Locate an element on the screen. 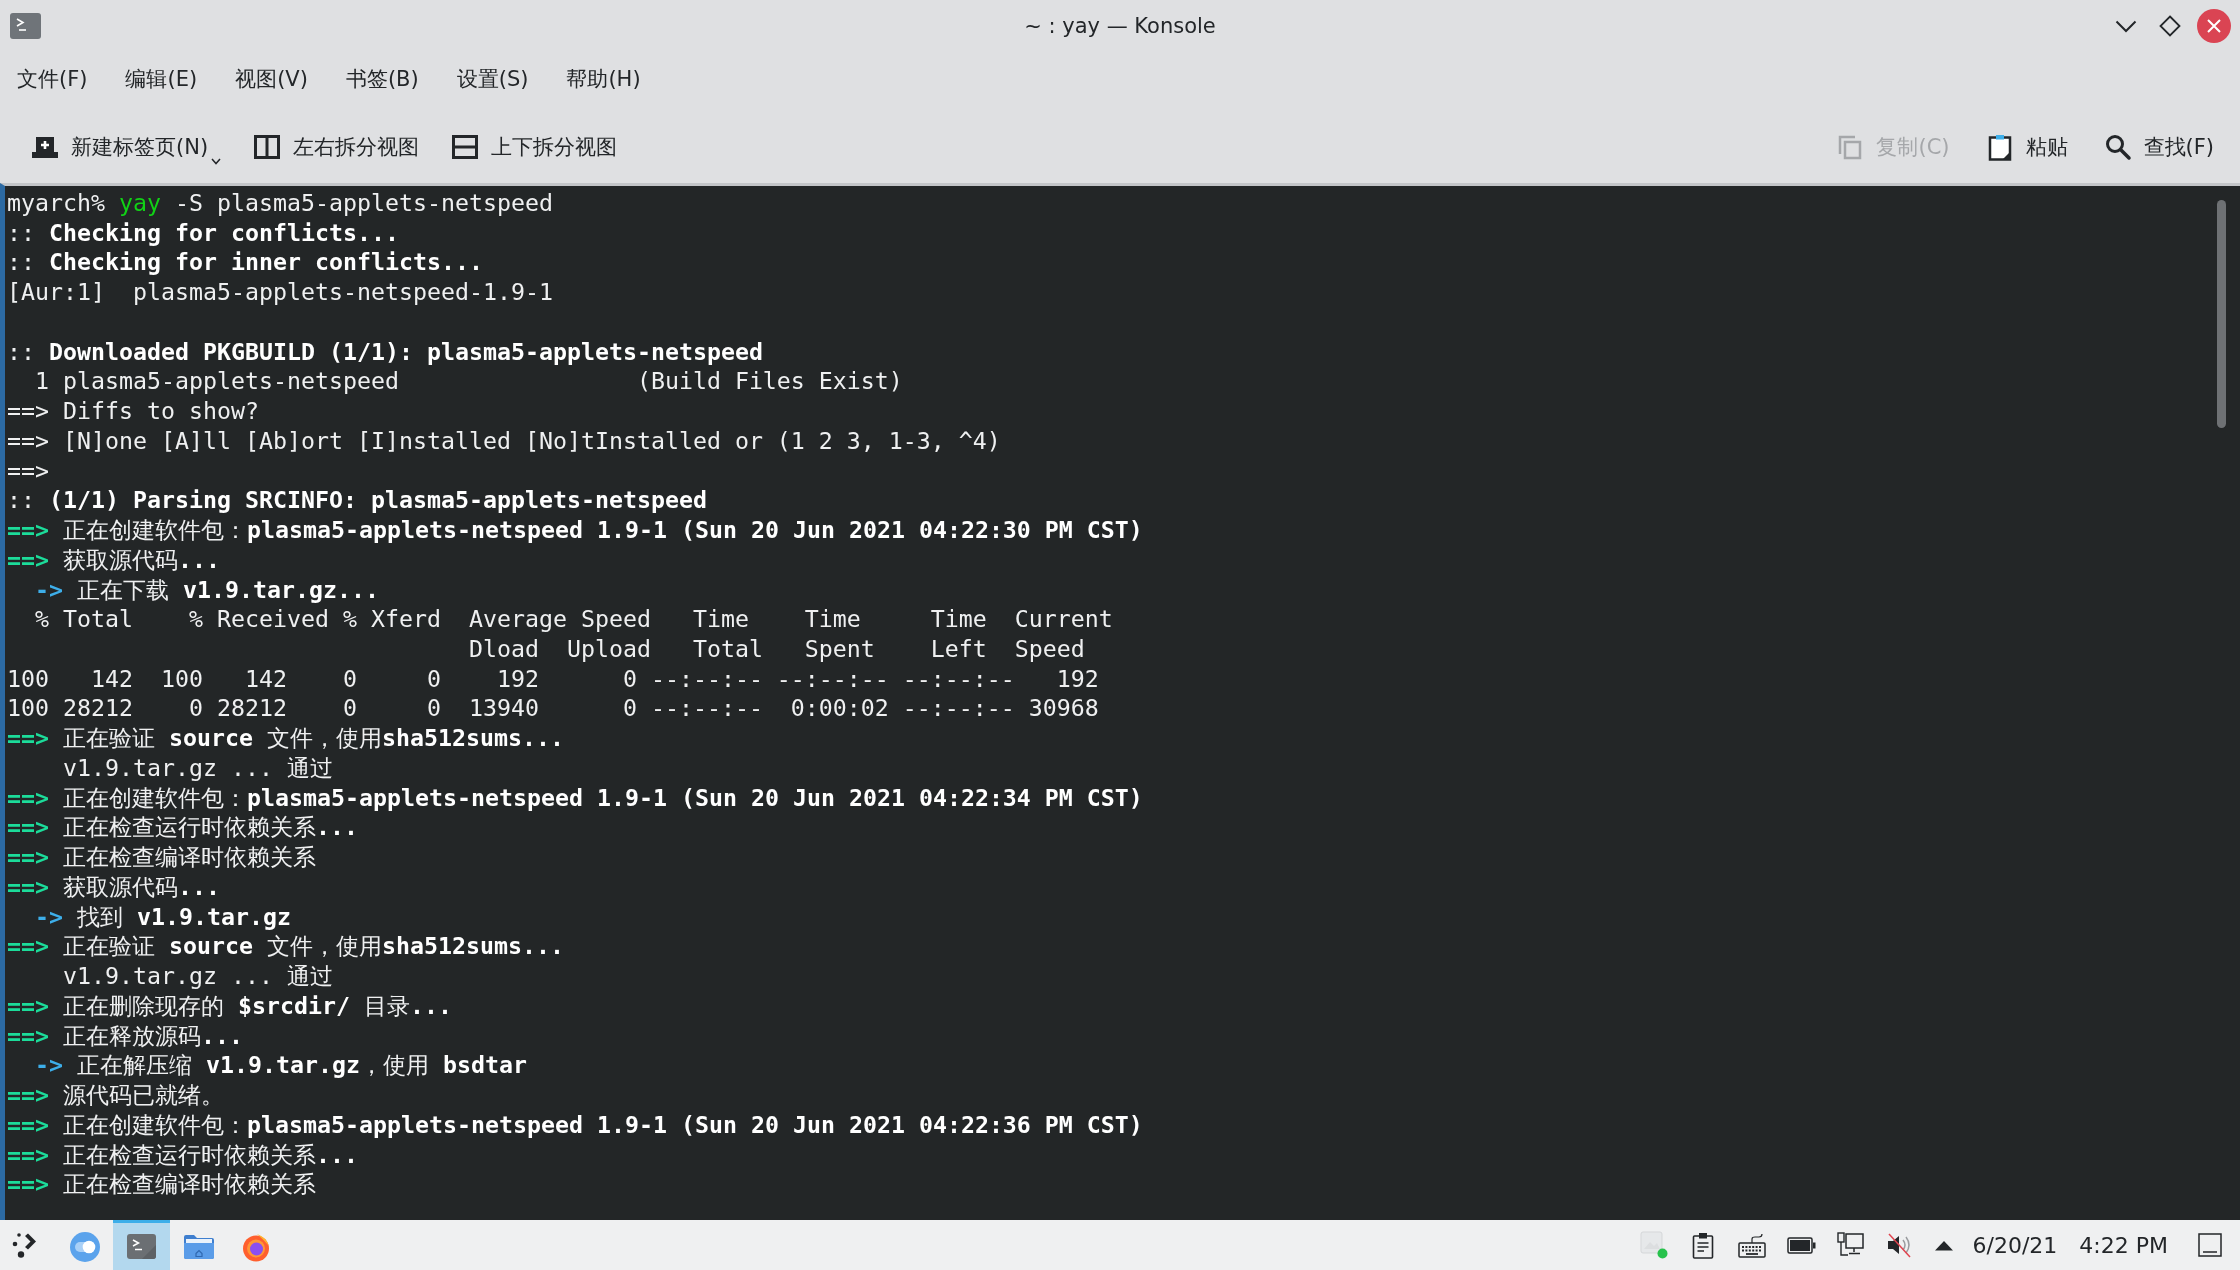  task-button is located at coordinates (141, 1245).